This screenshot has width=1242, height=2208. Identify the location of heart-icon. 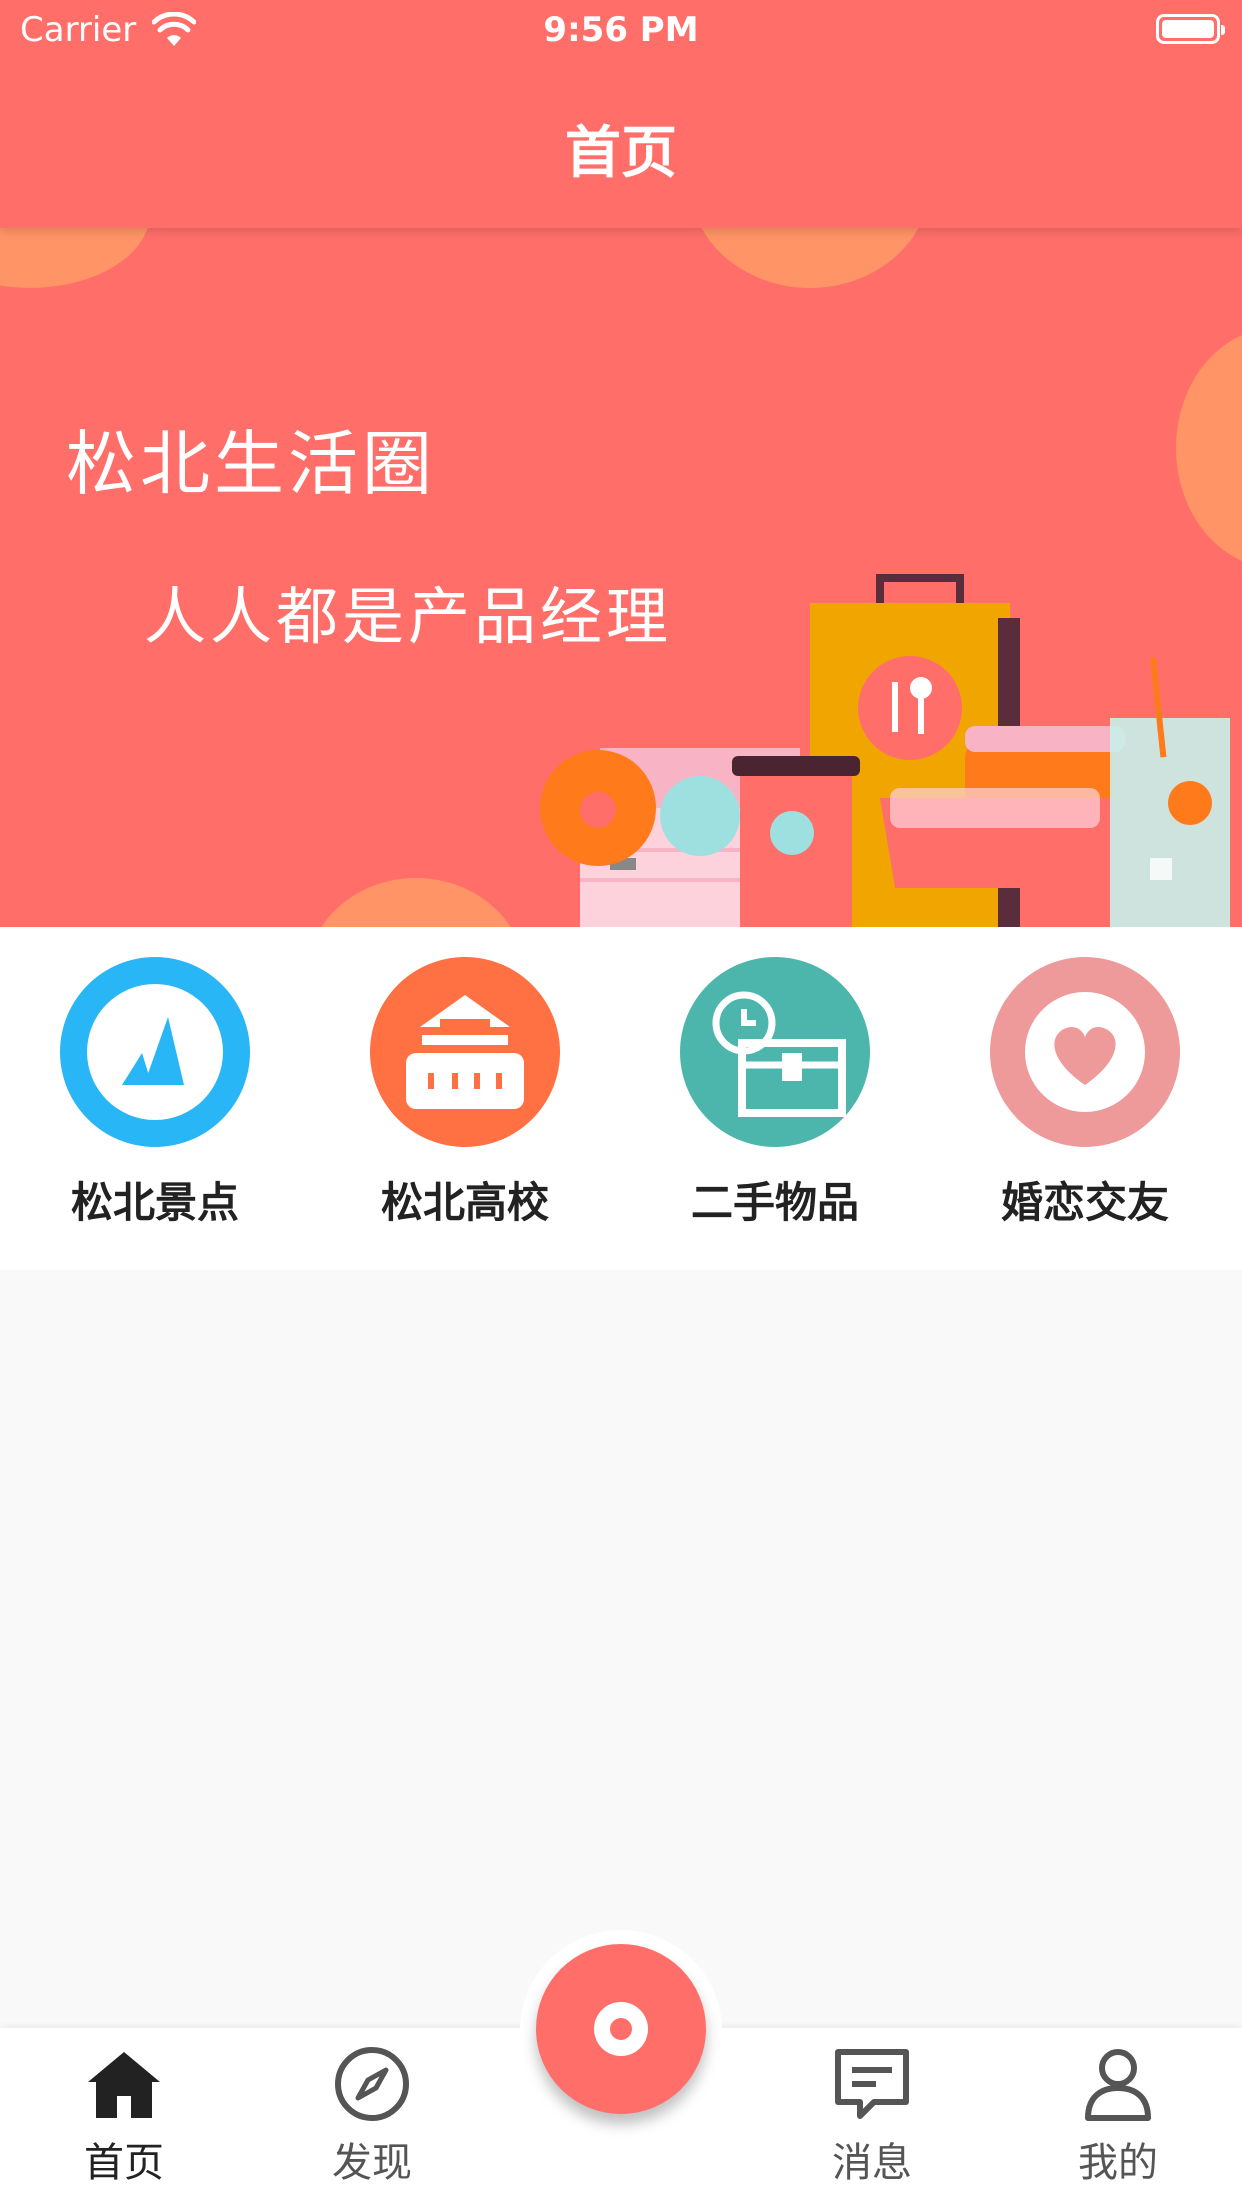
(1085, 1052).